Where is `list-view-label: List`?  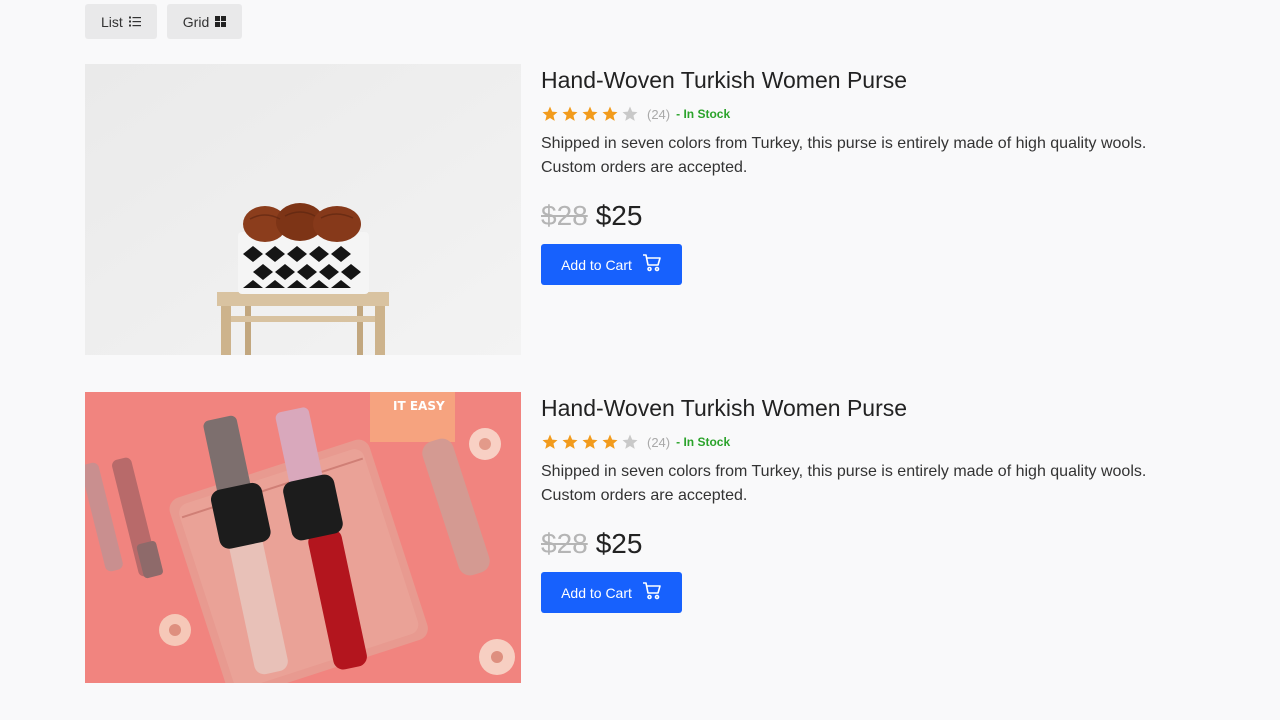 list-view-label: List is located at coordinates (112, 21).